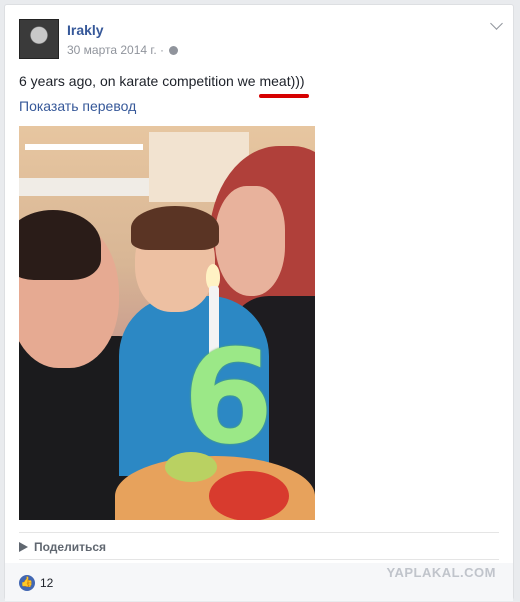 Image resolution: width=520 pixels, height=602 pixels. I want to click on likes-count: 12, so click(46, 583).